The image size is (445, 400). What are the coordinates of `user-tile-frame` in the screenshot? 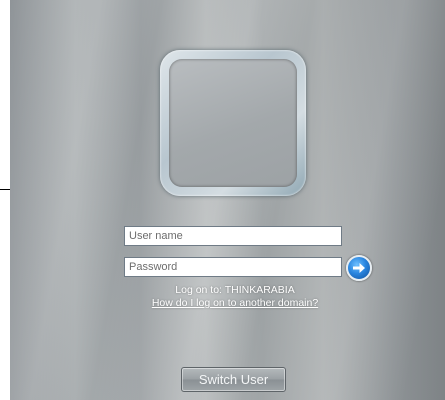 It's located at (233, 123).